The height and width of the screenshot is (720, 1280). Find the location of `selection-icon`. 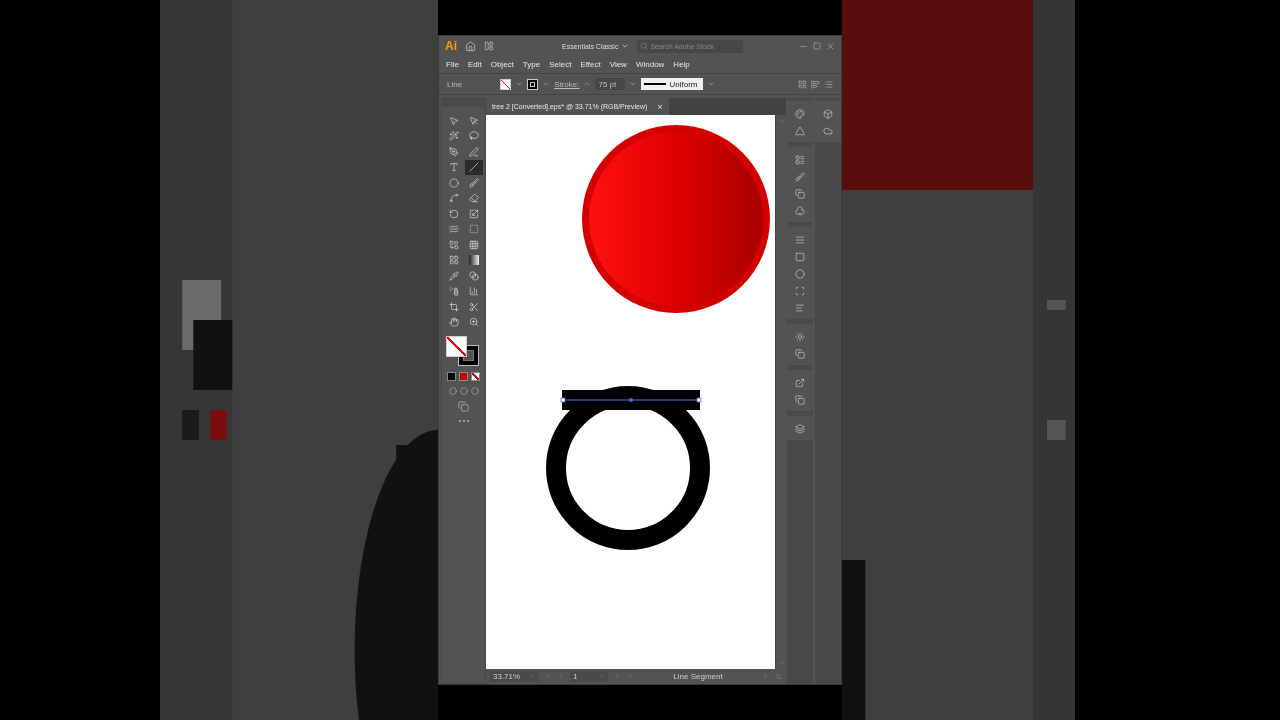

selection-icon is located at coordinates (453, 120).